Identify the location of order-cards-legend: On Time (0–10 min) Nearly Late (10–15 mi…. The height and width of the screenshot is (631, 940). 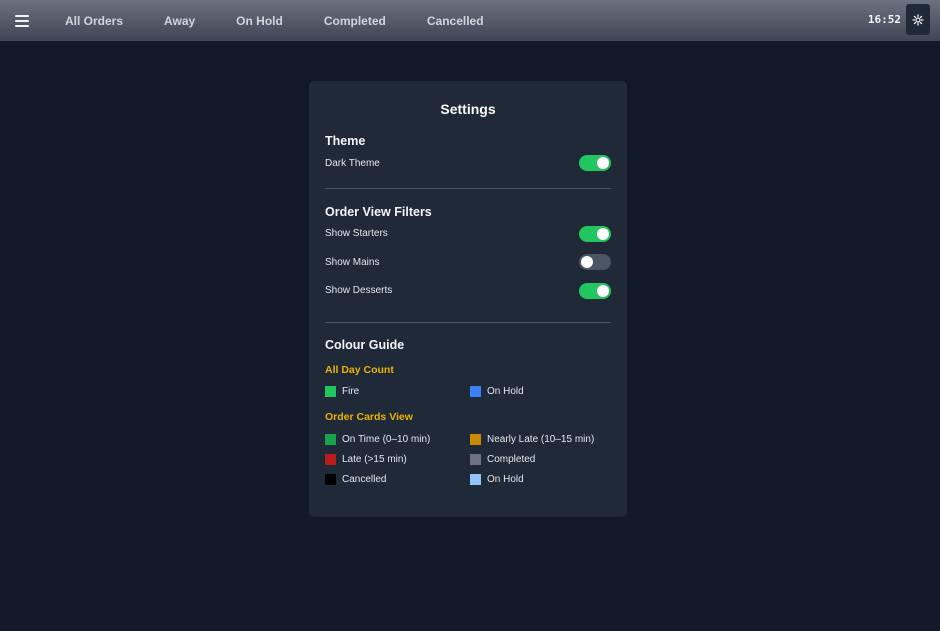
(468, 459).